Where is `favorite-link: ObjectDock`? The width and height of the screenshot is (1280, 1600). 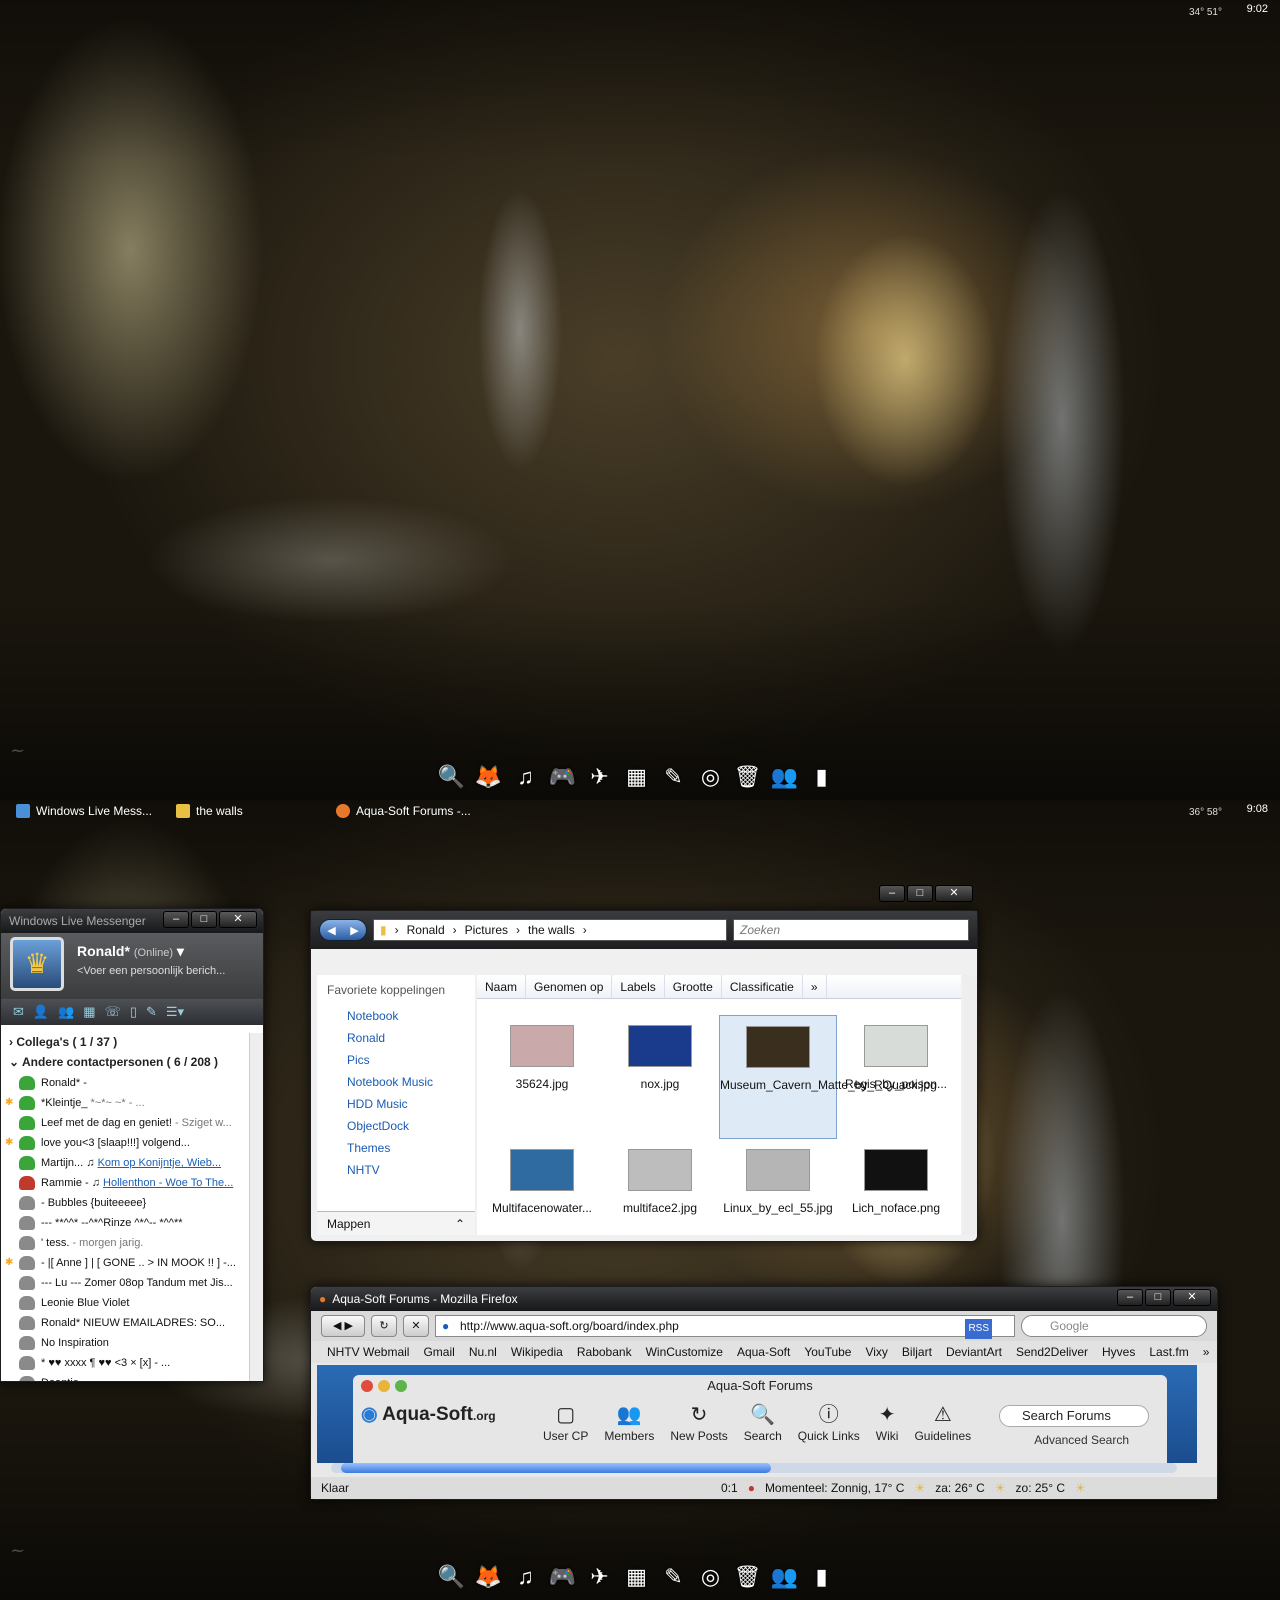 favorite-link: ObjectDock is located at coordinates (396, 1126).